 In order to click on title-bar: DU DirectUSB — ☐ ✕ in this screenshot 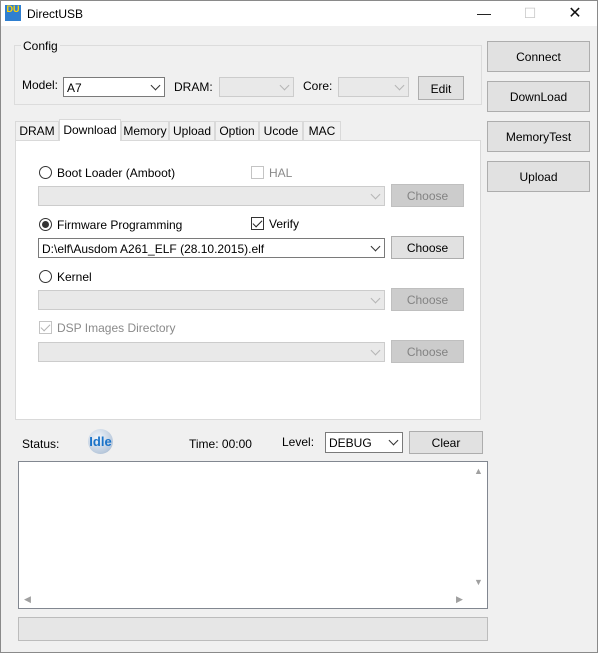, I will do `click(299, 13)`.